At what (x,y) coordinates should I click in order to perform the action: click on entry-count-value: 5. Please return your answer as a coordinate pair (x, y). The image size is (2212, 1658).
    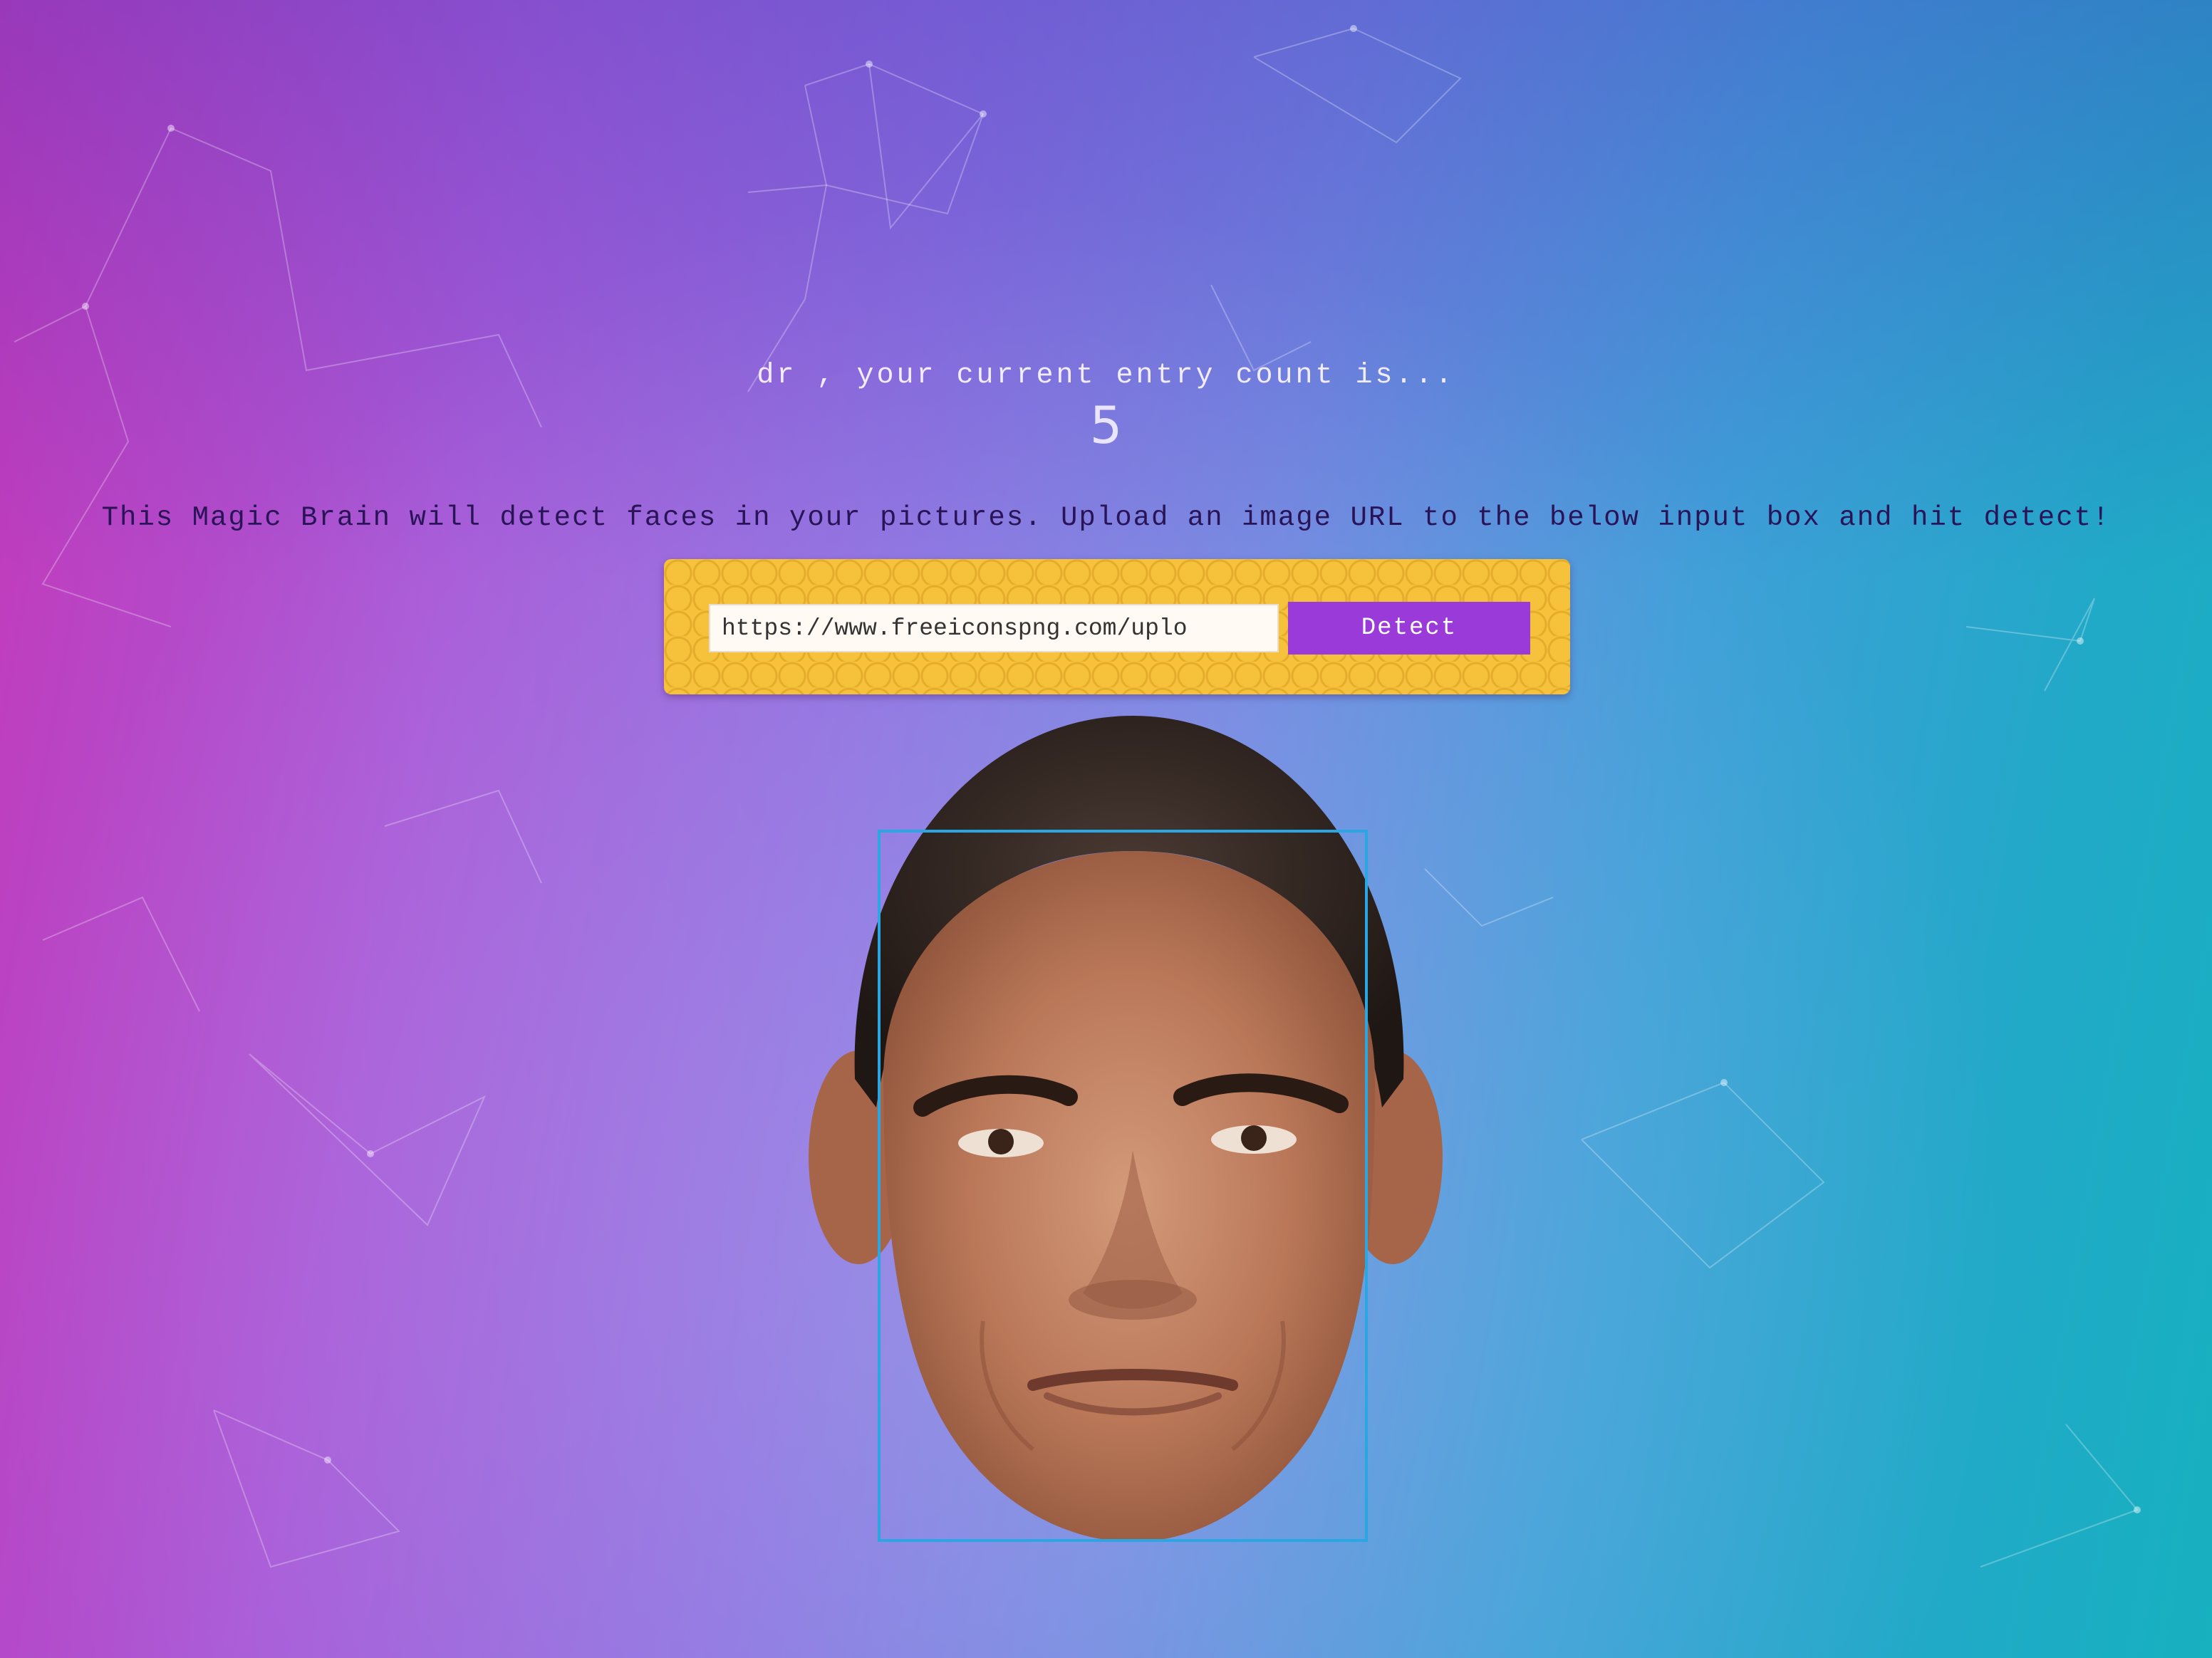
    Looking at the image, I should click on (1106, 425).